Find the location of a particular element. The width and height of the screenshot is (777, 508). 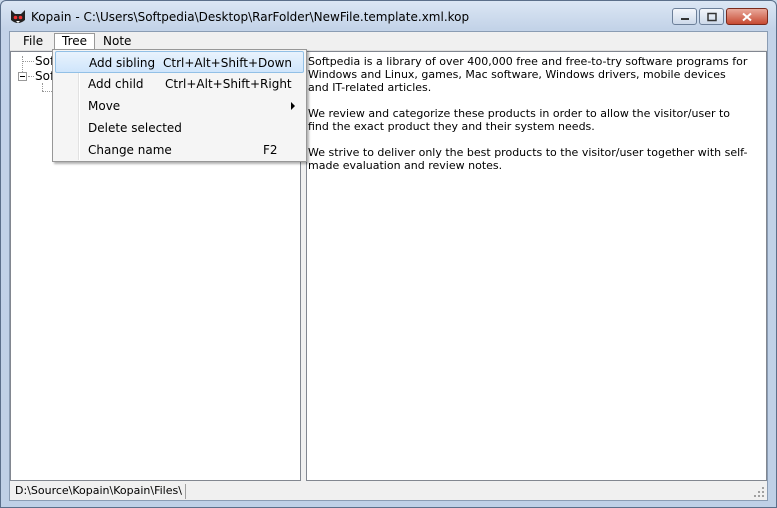

menu-note: Note is located at coordinates (117, 41).